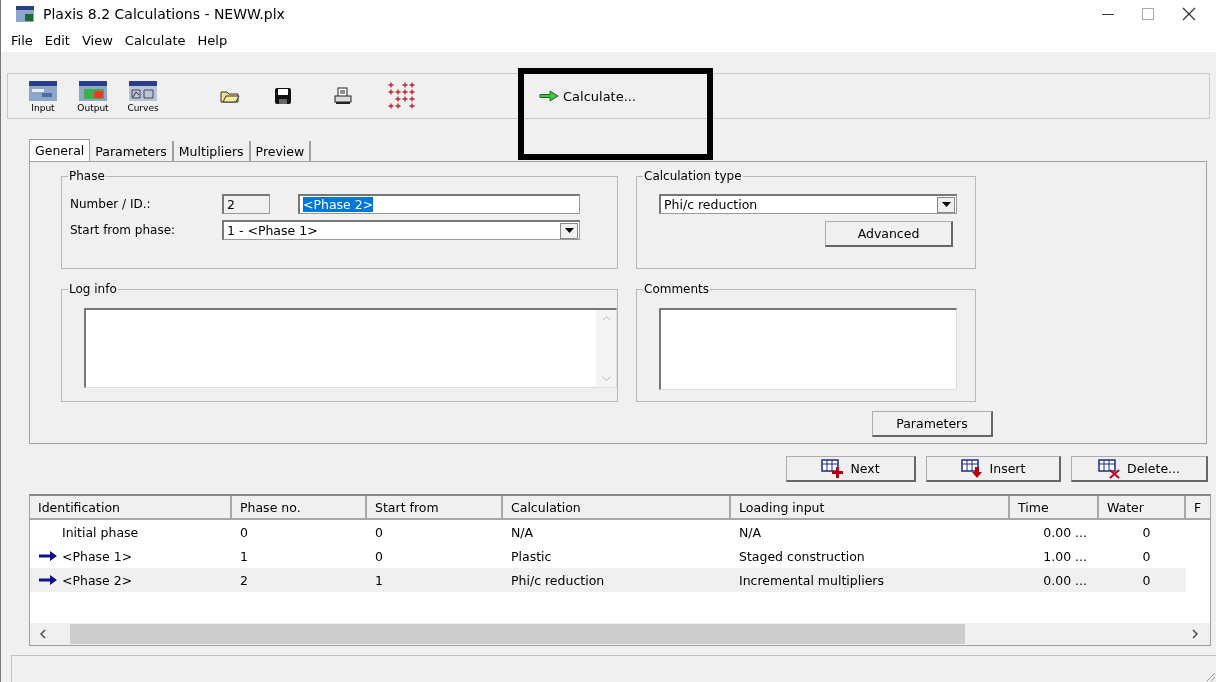 Image resolution: width=1216 pixels, height=682 pixels. Describe the element at coordinates (100, 532) in the screenshot. I see `table-cell: Initial phase` at that location.